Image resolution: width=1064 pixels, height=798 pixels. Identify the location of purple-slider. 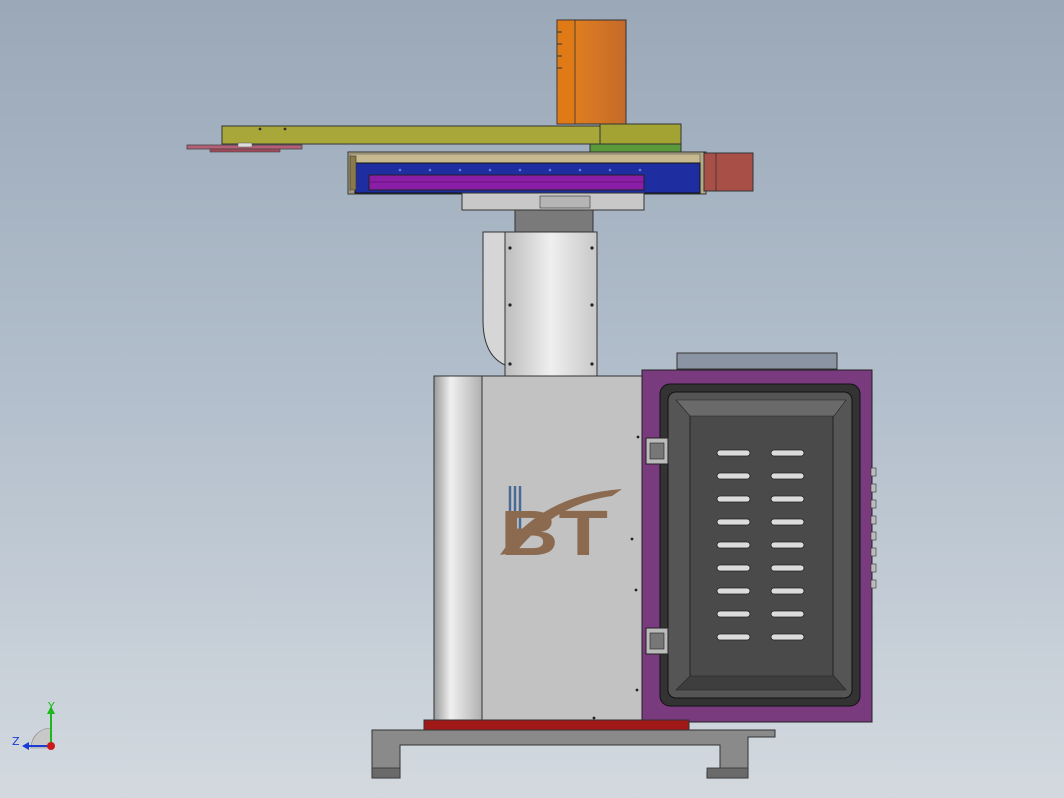
(506, 182).